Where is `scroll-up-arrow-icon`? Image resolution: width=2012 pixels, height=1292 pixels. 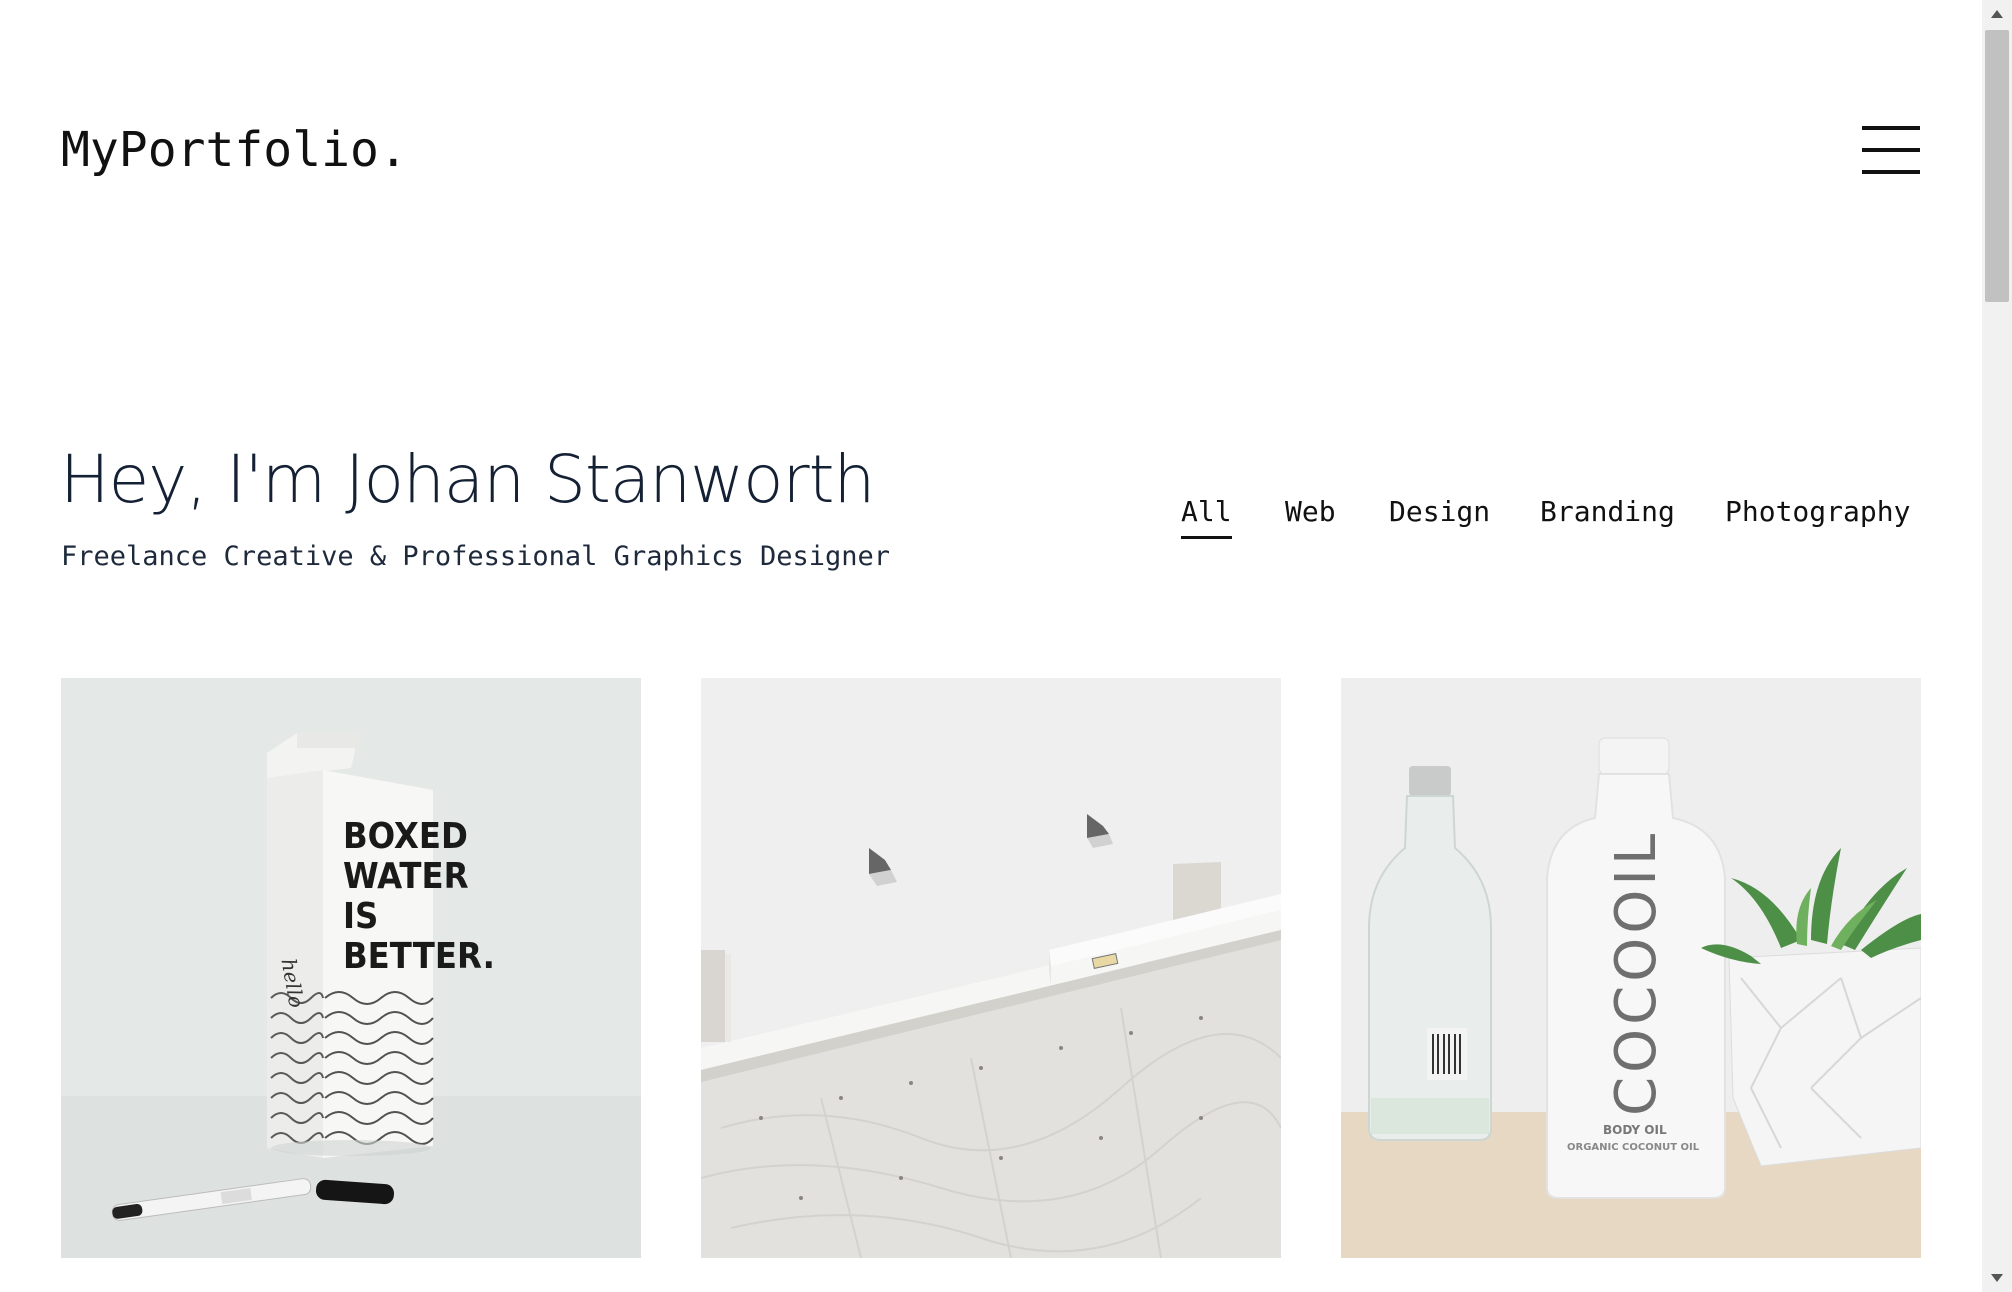 scroll-up-arrow-icon is located at coordinates (1997, 15).